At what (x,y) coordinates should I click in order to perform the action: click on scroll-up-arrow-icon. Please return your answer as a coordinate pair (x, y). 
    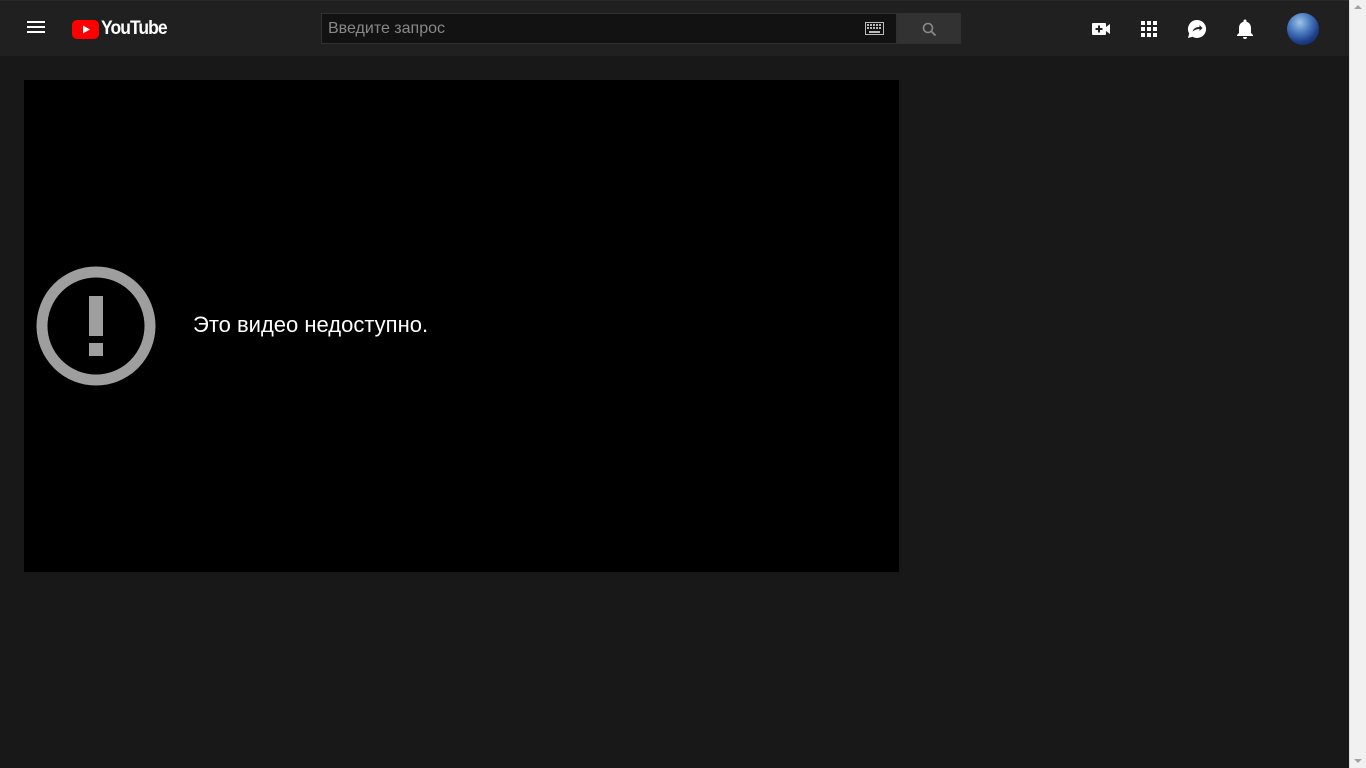
    Looking at the image, I should click on (1358, 7).